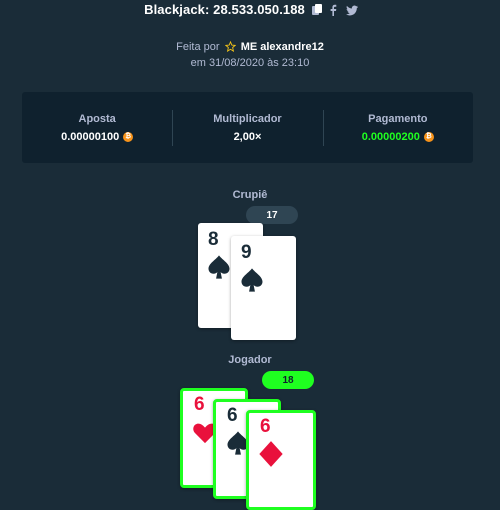 The height and width of the screenshot is (510, 500). Describe the element at coordinates (213, 239) in the screenshot. I see `card-rank: 8` at that location.